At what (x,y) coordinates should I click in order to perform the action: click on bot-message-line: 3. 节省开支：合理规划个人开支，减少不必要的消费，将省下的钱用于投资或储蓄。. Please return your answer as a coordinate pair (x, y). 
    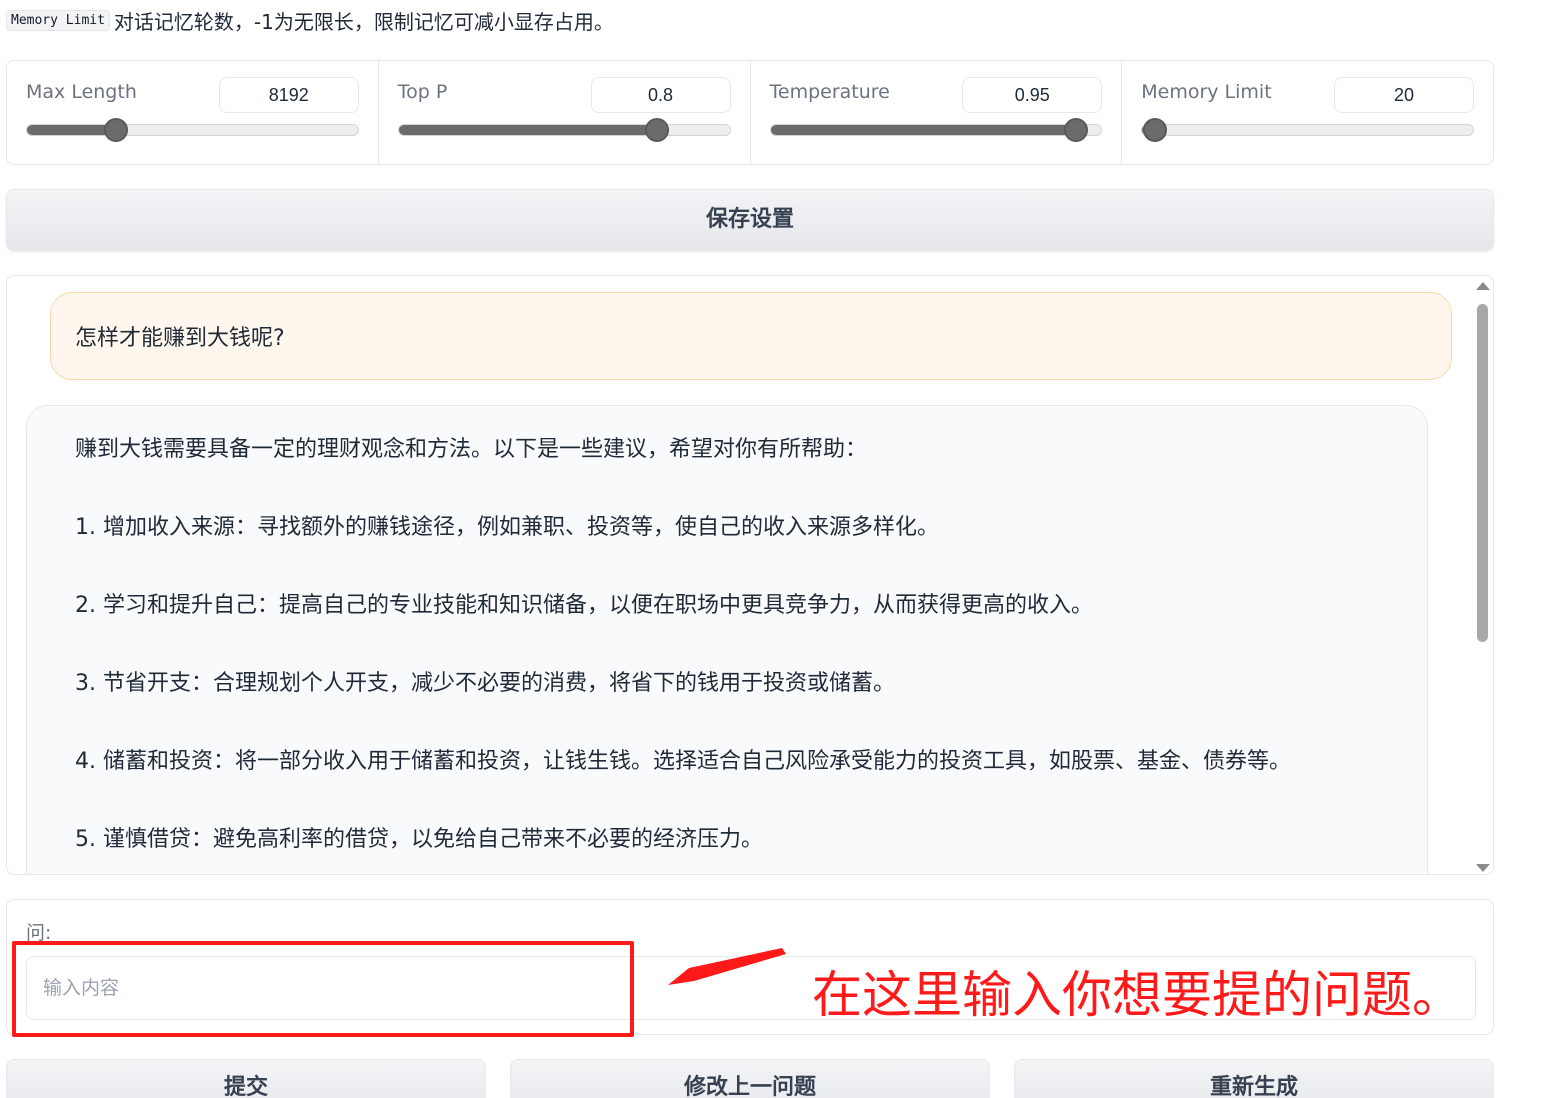
    Looking at the image, I should click on (485, 683).